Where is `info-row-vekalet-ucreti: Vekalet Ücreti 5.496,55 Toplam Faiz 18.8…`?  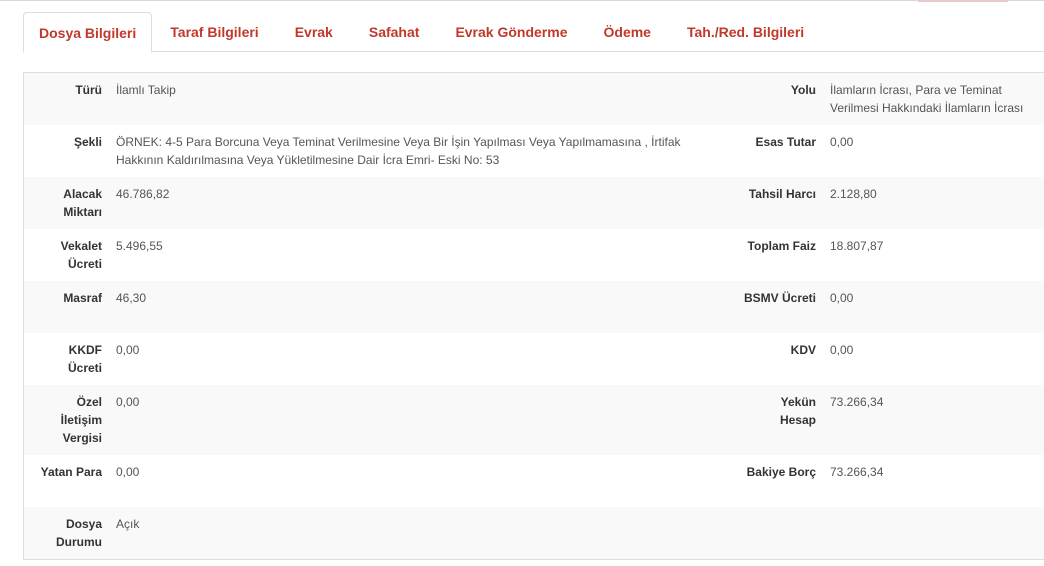 info-row-vekalet-ucreti: Vekalet Ücreti 5.496,55 Toplam Faiz 18.8… is located at coordinates (534, 255).